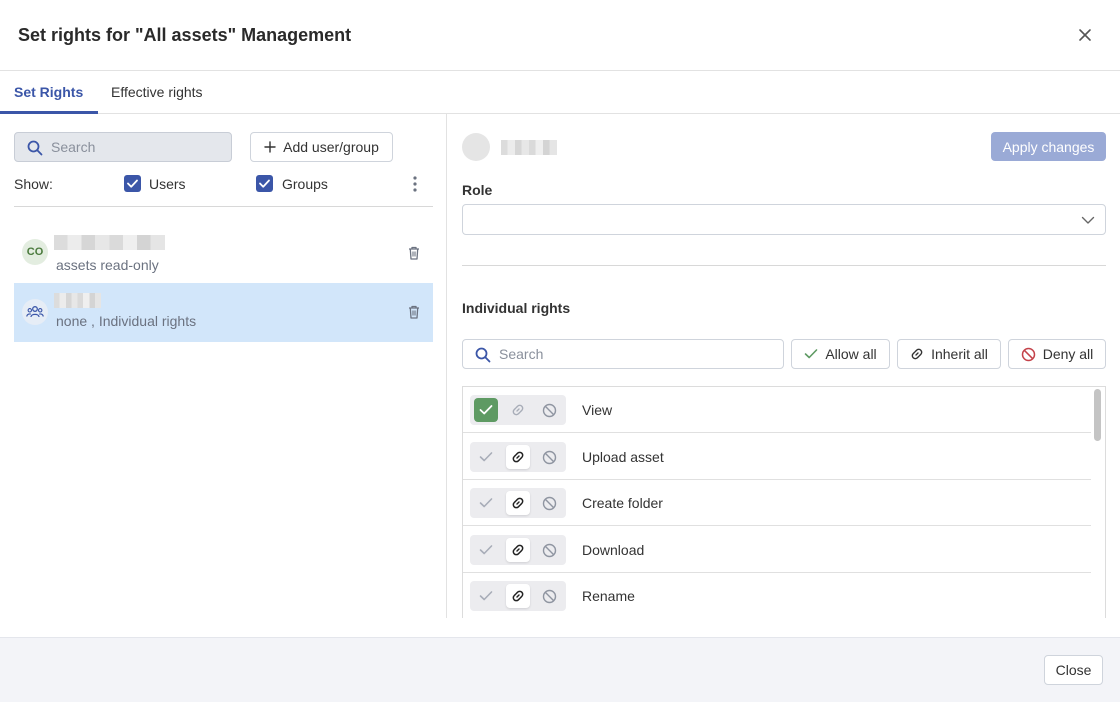  I want to click on right-row-rename: Rename, so click(777, 595).